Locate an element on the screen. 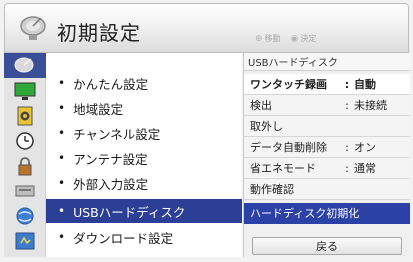 The width and height of the screenshot is (413, 262). category-timer is located at coordinates (25, 140).